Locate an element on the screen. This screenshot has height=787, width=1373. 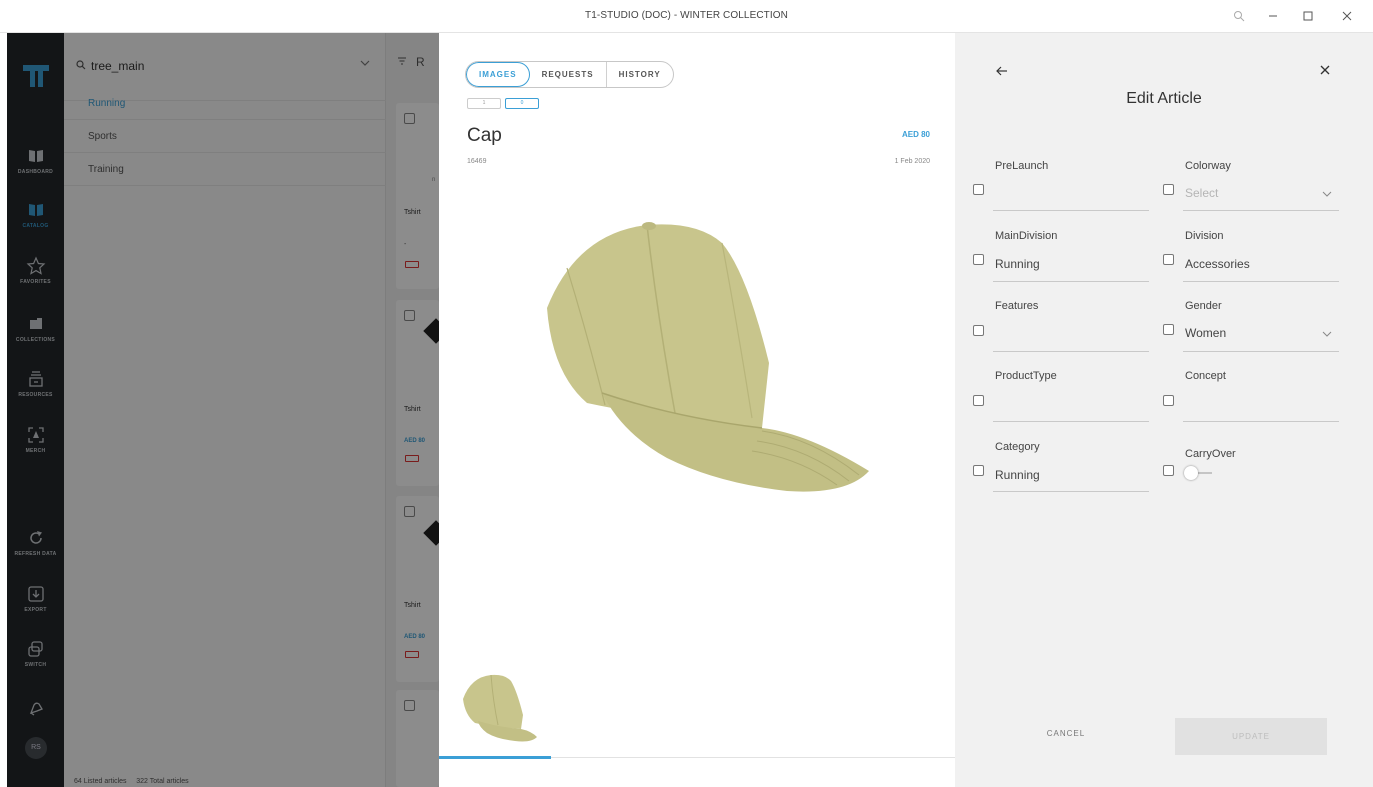
field-checkbox-division is located at coordinates (1168, 259).